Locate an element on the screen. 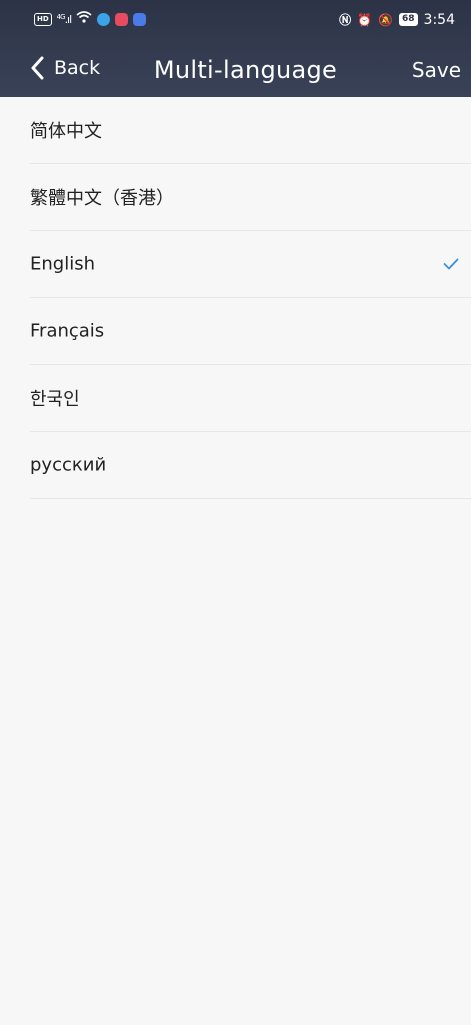  nav-bar: Back Multi-language Save is located at coordinates (235, 72).